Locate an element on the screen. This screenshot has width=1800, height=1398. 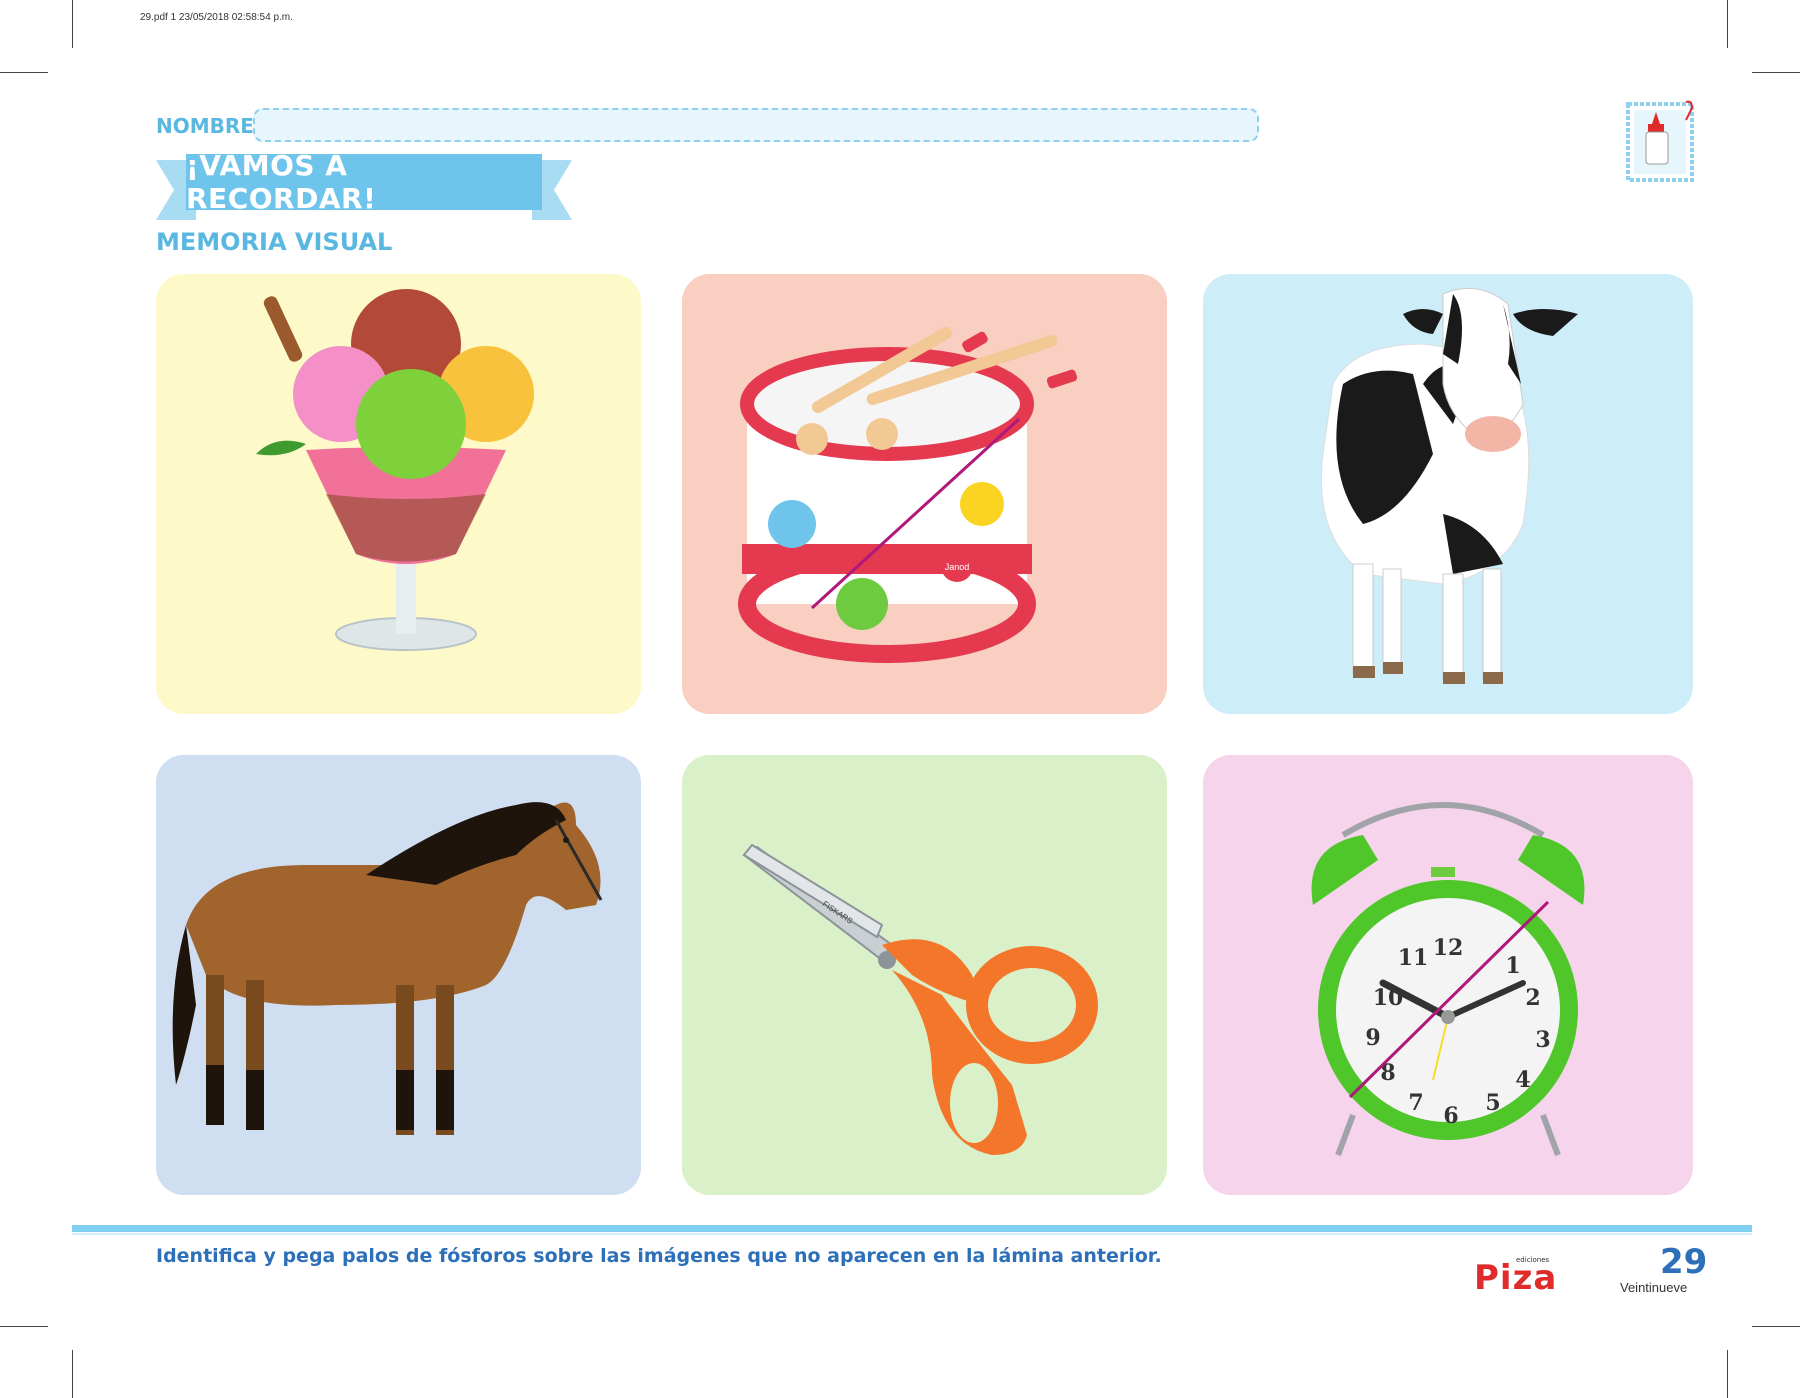
svg-text: 11 is located at coordinates (1413, 958).